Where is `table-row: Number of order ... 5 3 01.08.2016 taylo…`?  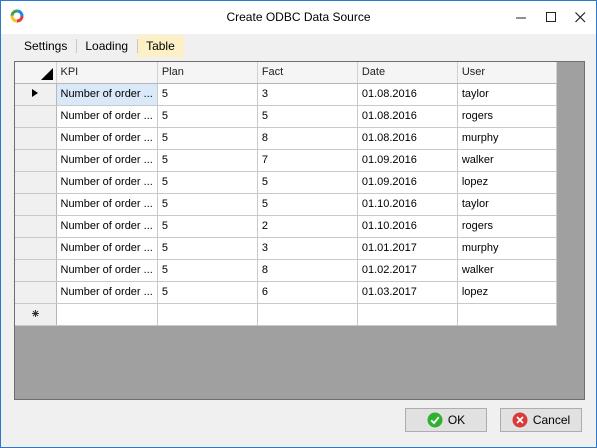
table-row: Number of order ... 5 3 01.08.2016 taylo… is located at coordinates (286, 94).